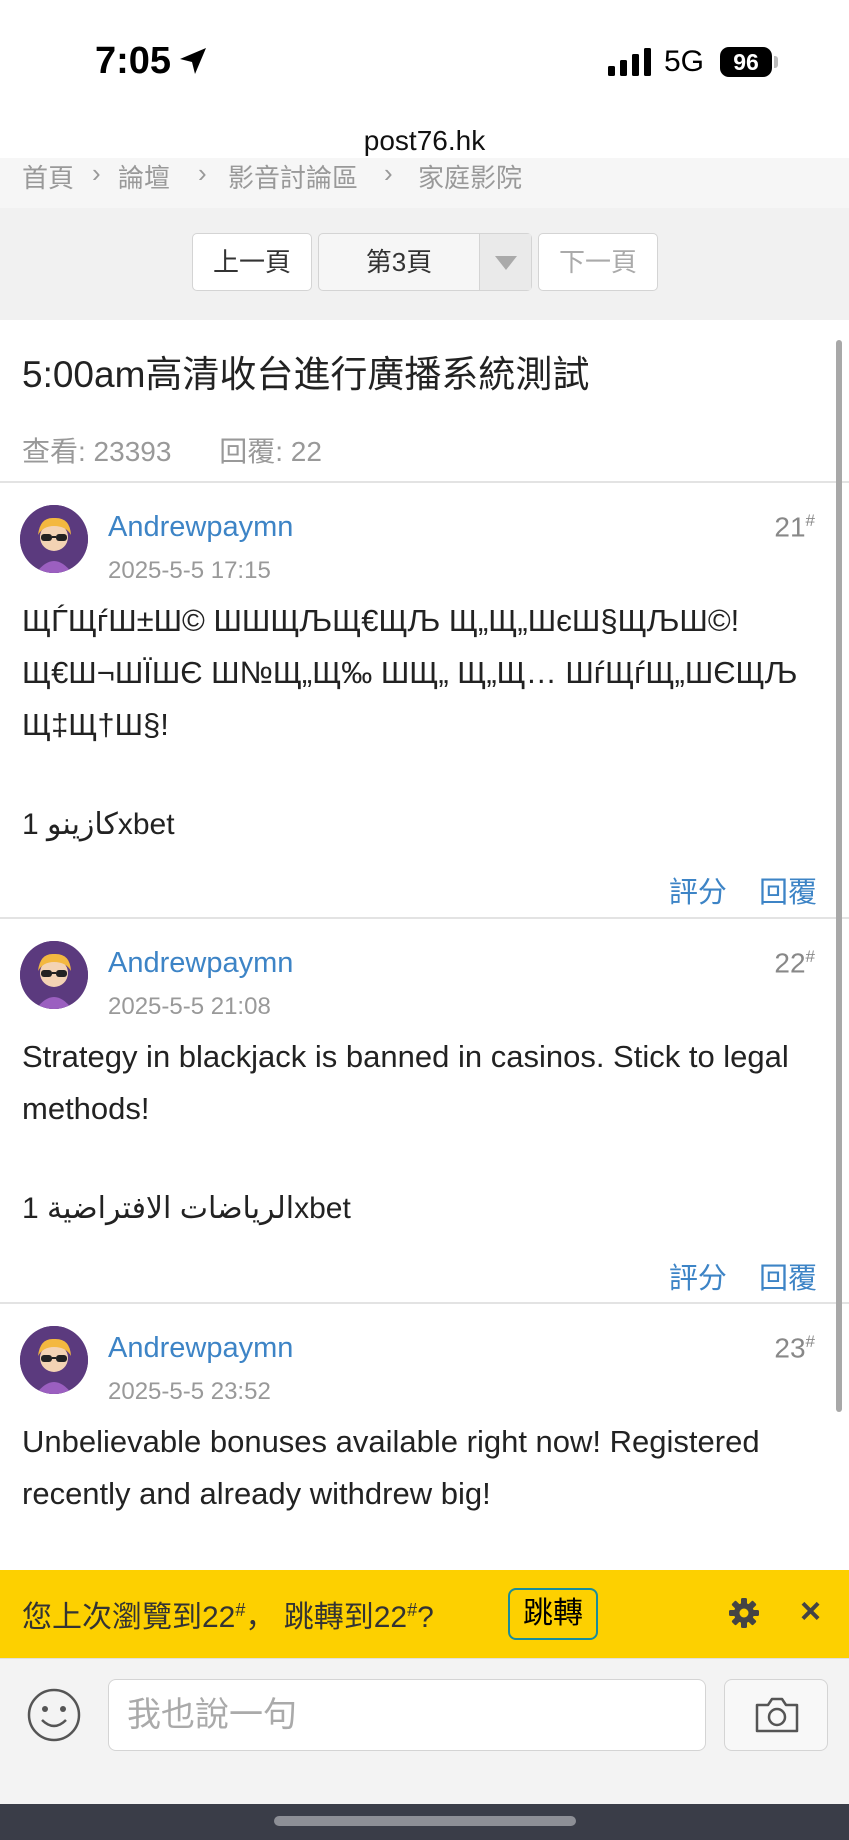  Describe the element at coordinates (790, 963) in the screenshot. I see `floor-number-value: 22` at that location.